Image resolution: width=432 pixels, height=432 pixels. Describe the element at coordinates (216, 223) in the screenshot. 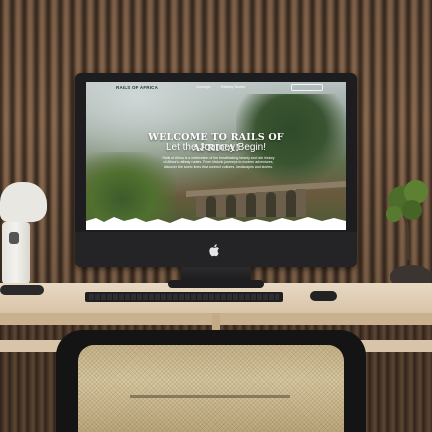

I see `torn-paper-edge` at that location.